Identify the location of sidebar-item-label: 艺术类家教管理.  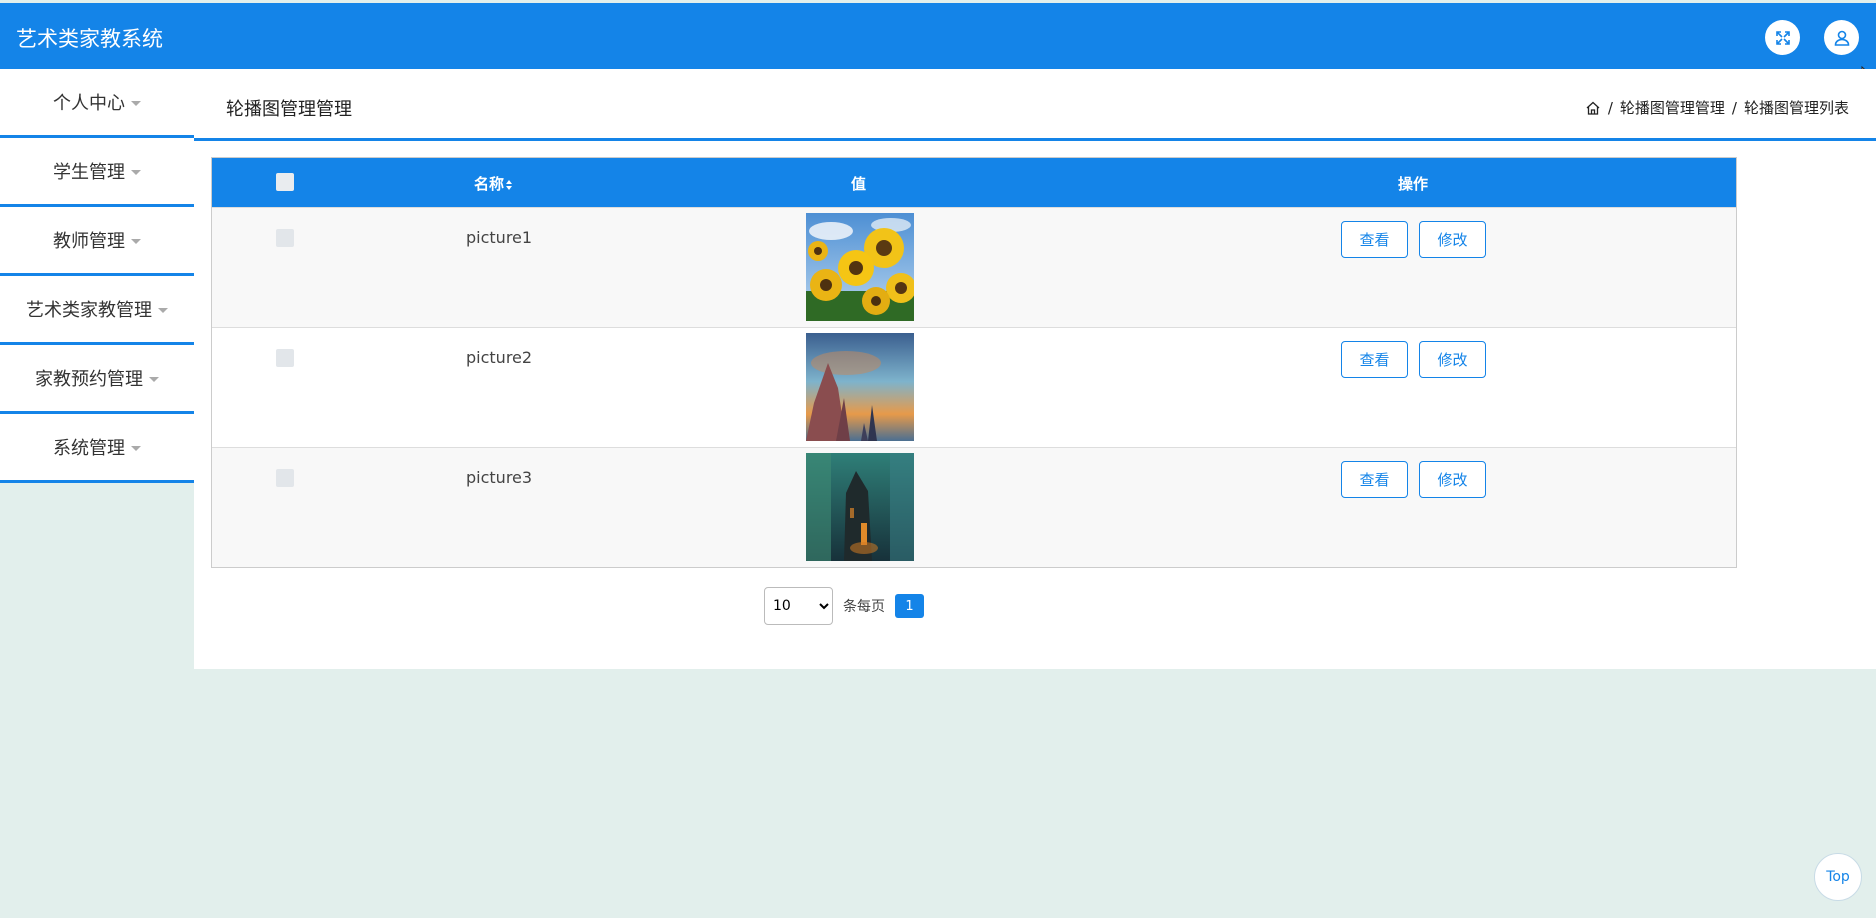
(89, 310).